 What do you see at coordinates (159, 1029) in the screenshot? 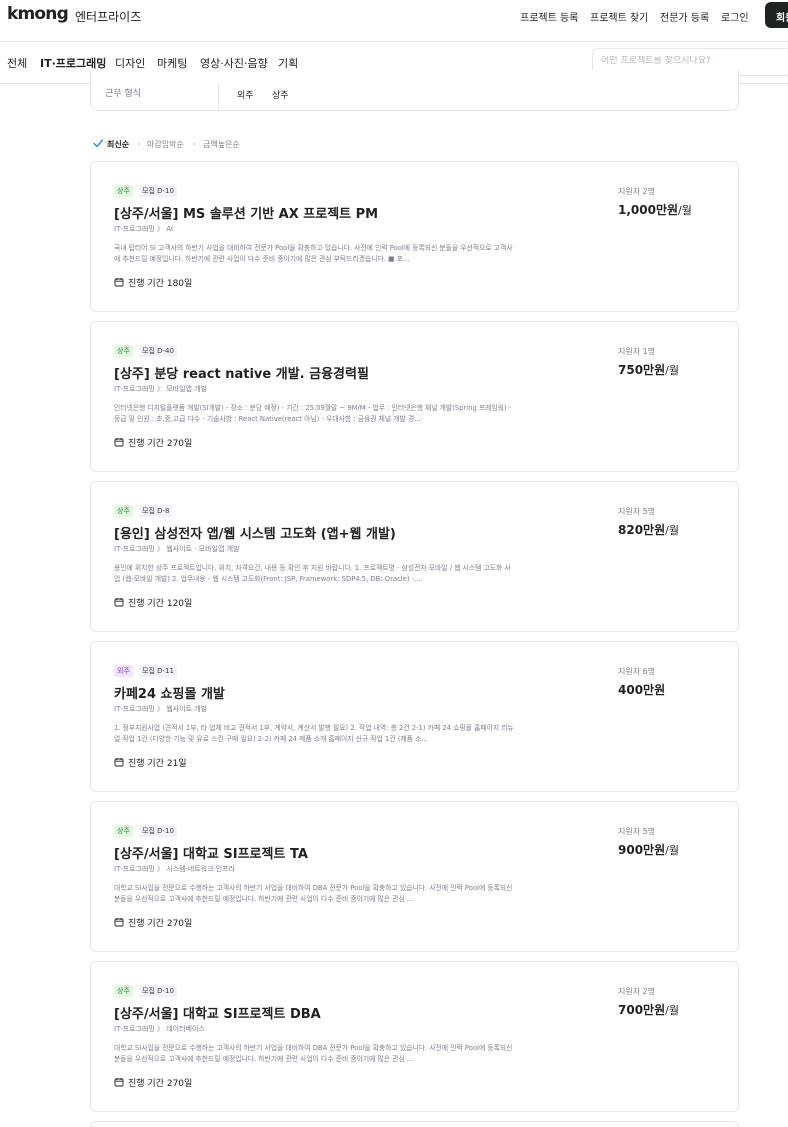
I see `category-path: IT·프로그래밍 〉 데이터베이스` at bounding box center [159, 1029].